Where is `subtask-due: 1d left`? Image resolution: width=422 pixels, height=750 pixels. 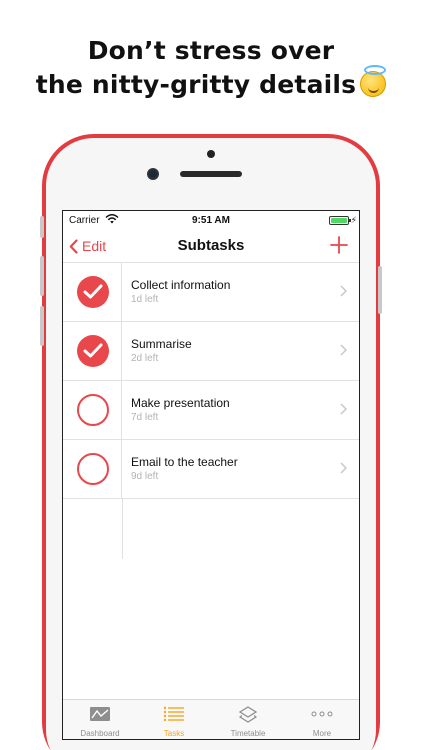
subtask-due: 1d left is located at coordinates (145, 299).